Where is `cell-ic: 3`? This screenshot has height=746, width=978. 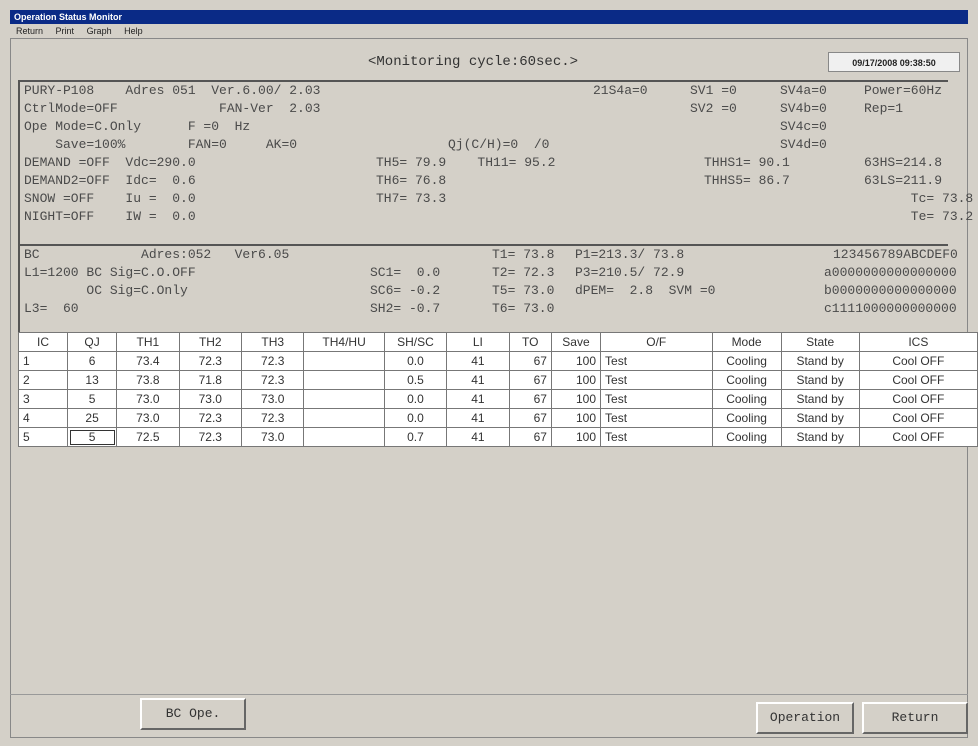 cell-ic: 3 is located at coordinates (43, 399).